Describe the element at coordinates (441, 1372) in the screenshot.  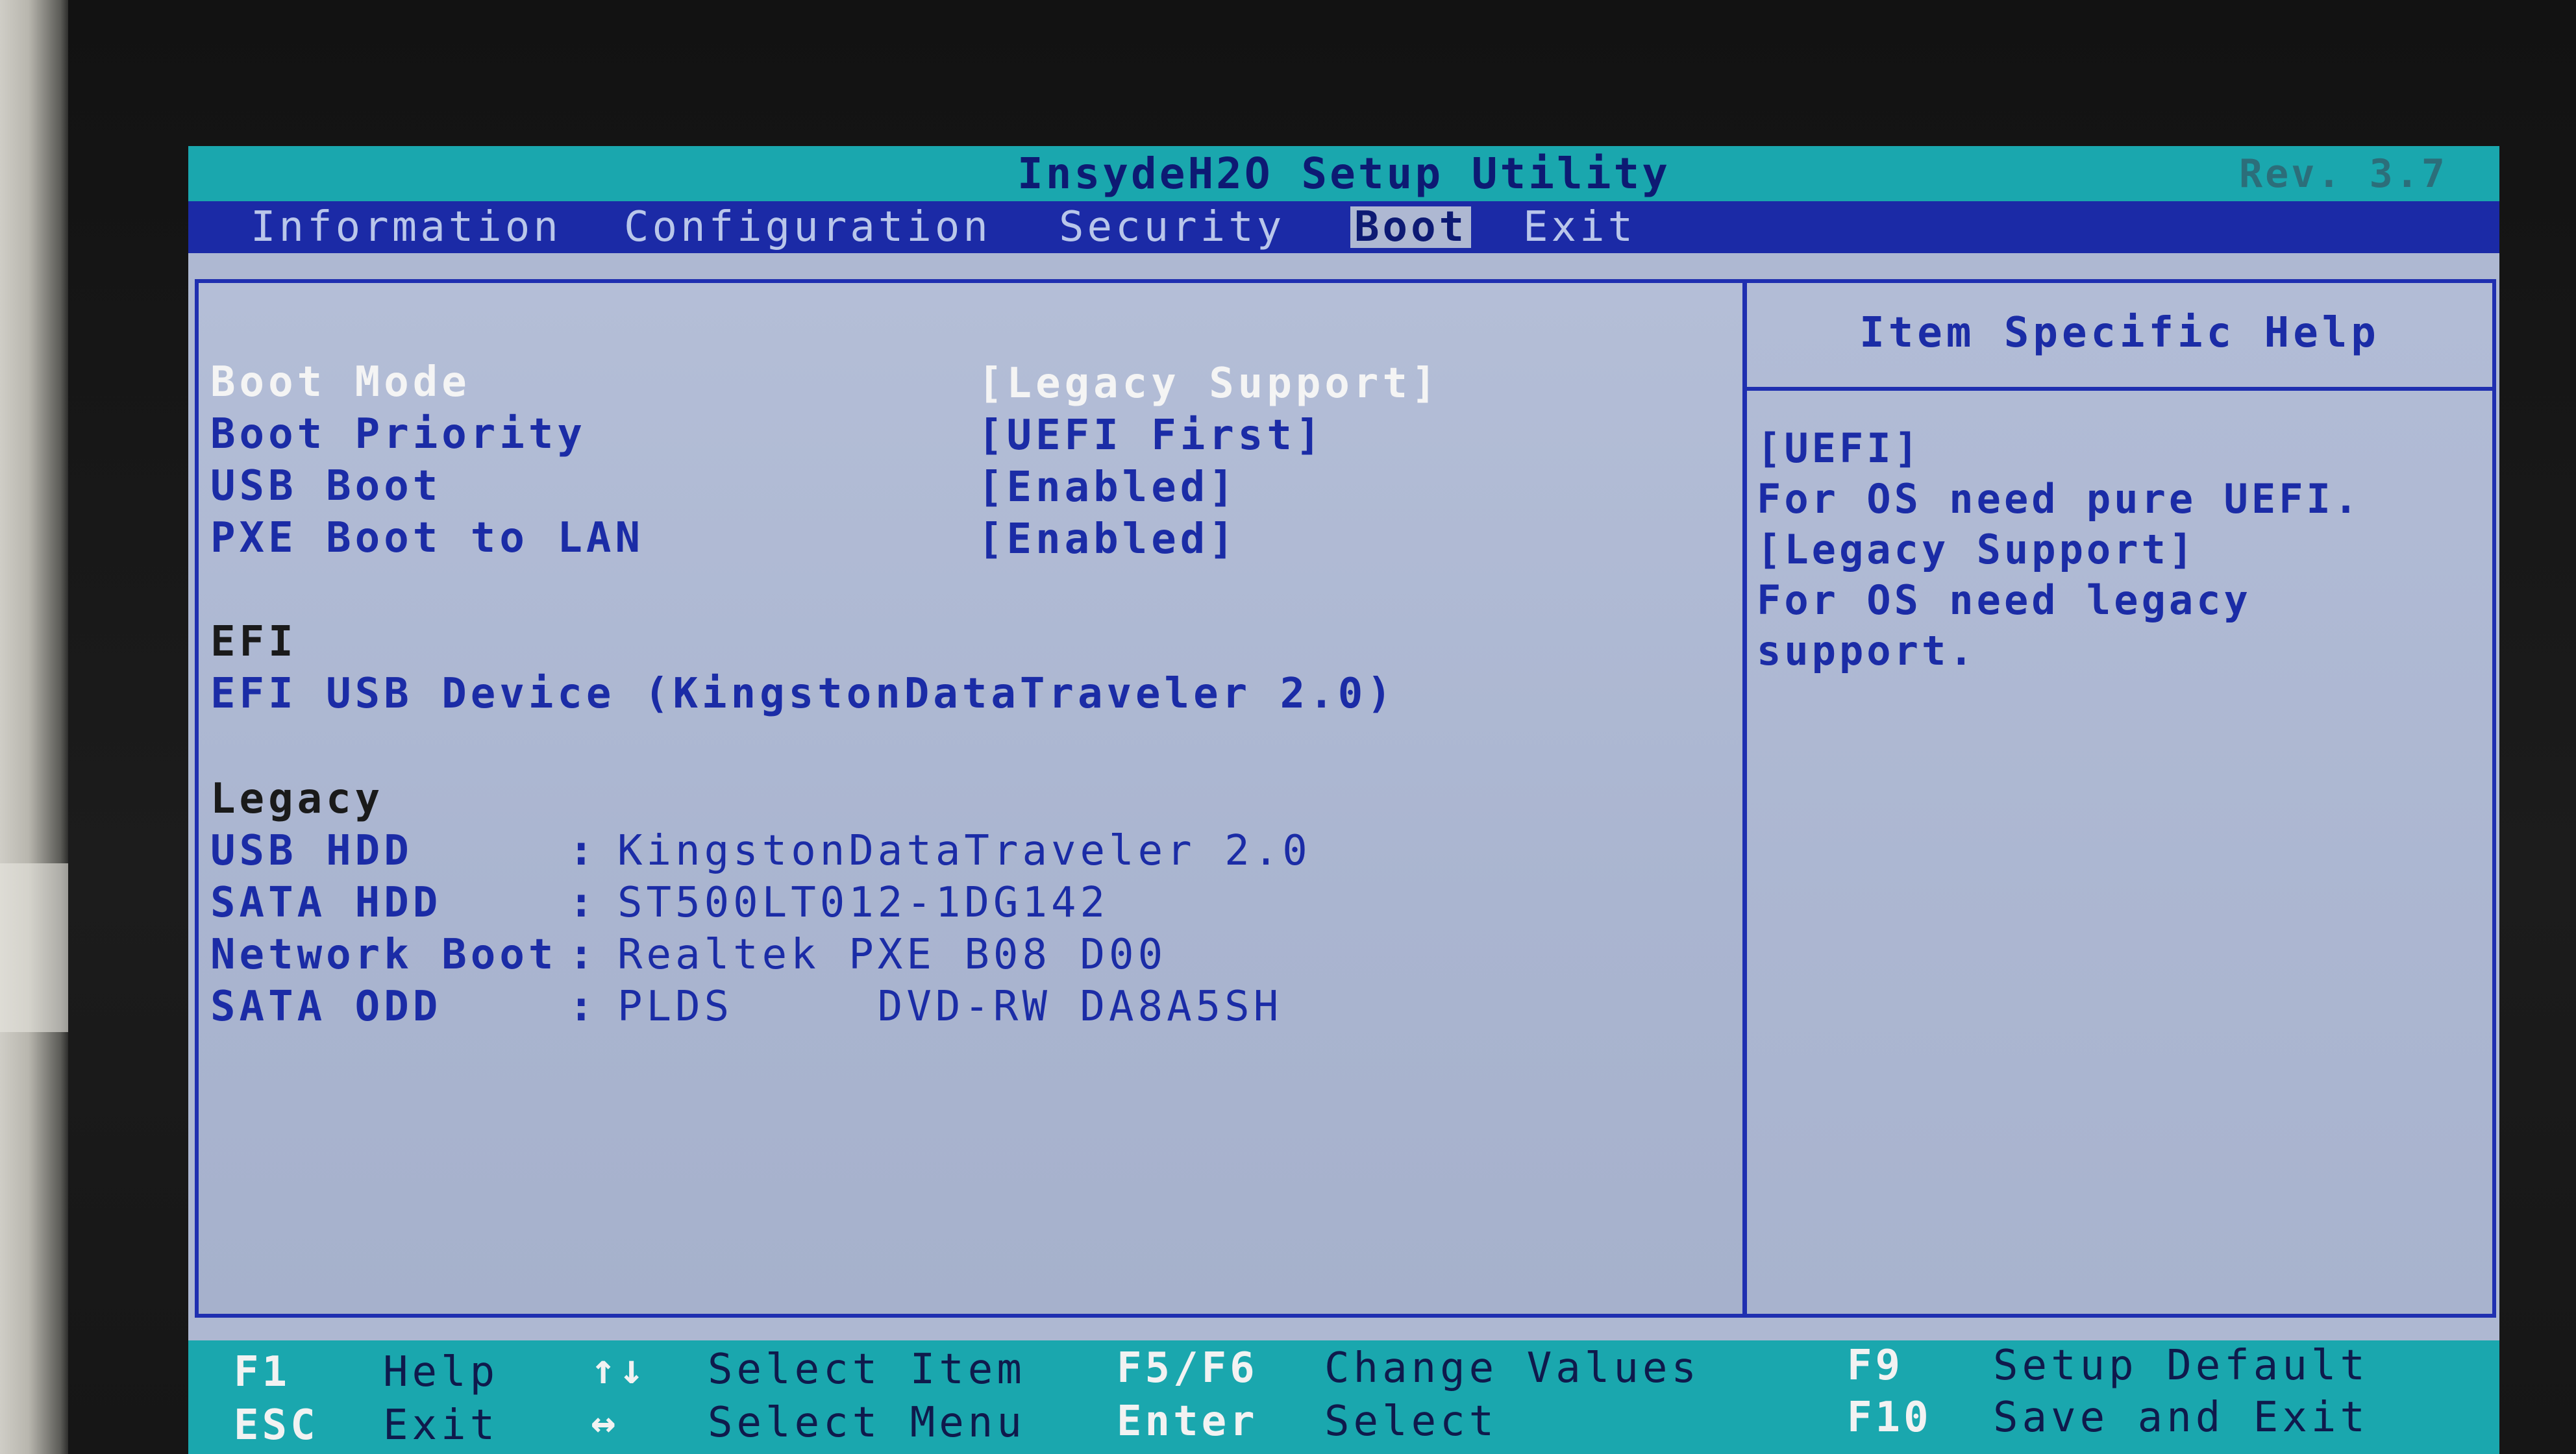
I see `key-desc-help: Help` at that location.